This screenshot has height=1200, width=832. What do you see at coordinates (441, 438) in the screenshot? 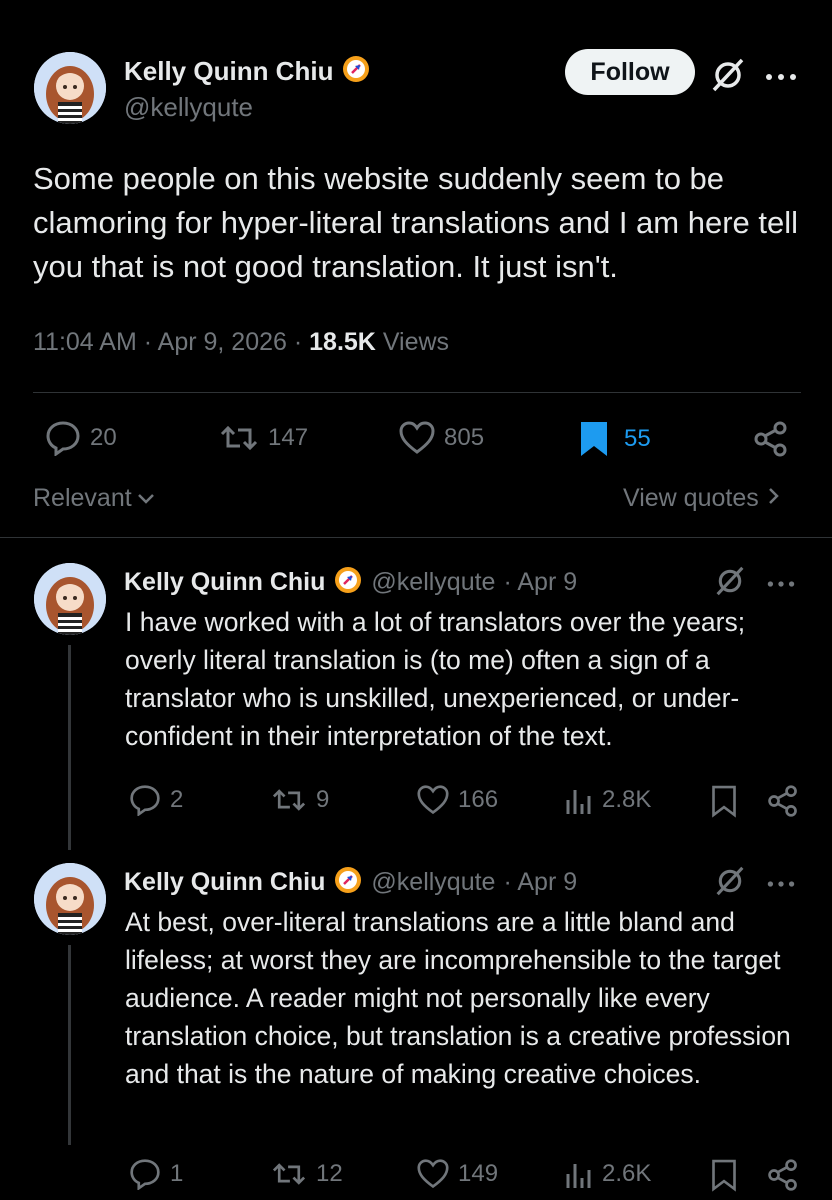
I see `like-button: 805` at bounding box center [441, 438].